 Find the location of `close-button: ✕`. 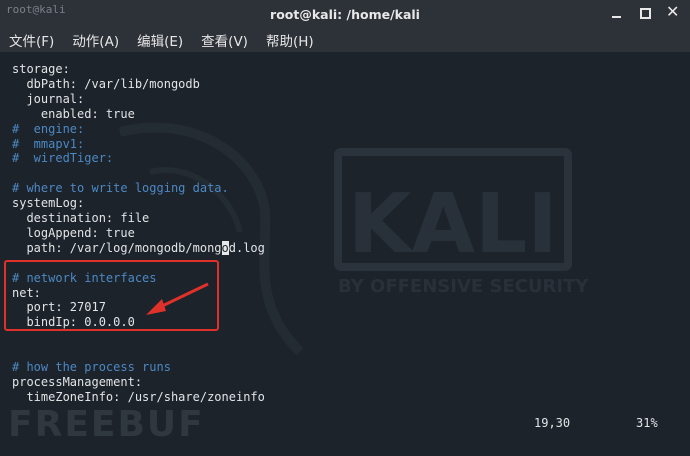

close-button: ✕ is located at coordinates (673, 11).